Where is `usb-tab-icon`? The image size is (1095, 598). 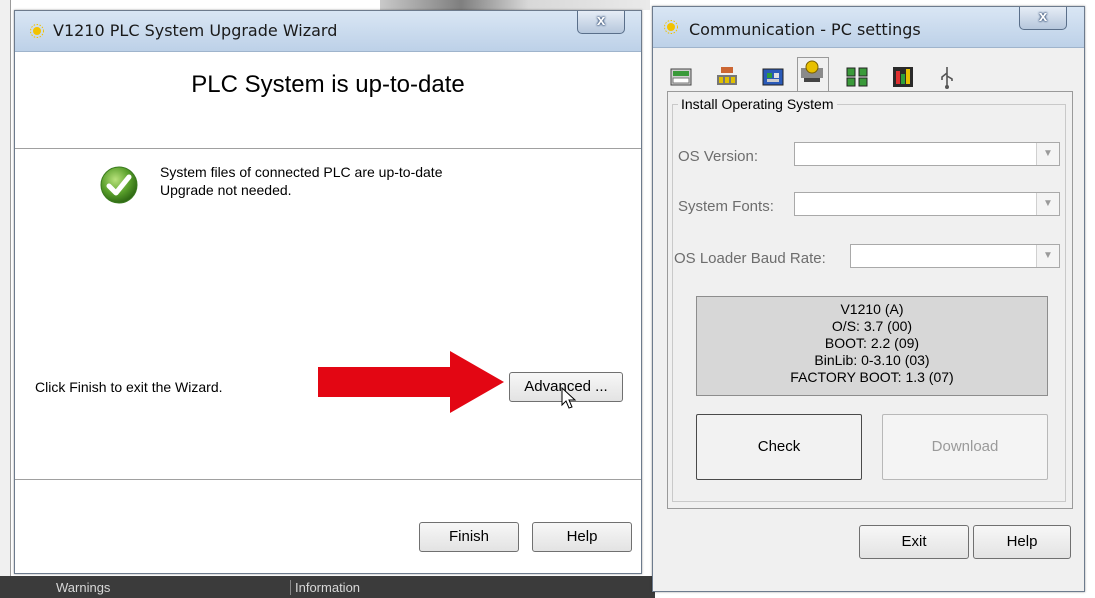 usb-tab-icon is located at coordinates (948, 78).